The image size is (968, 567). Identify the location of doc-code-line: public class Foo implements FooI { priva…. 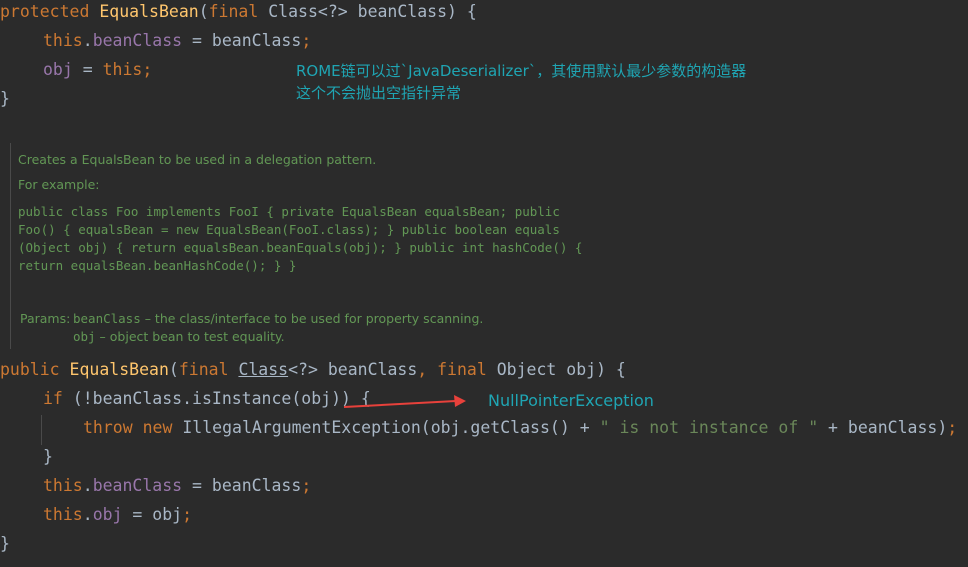
(289, 211).